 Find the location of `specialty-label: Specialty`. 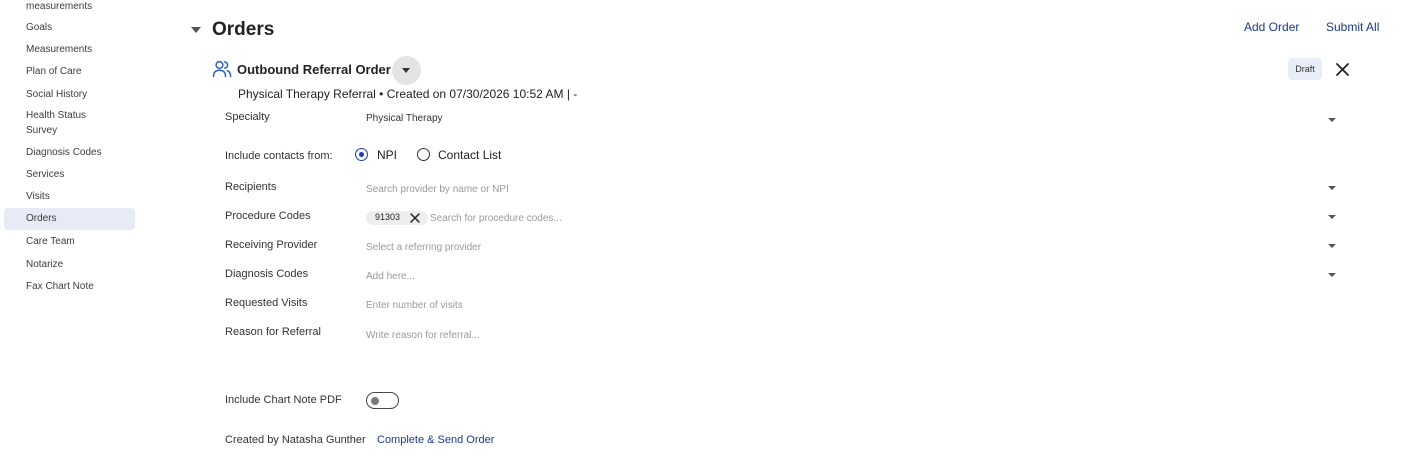

specialty-label: Specialty is located at coordinates (247, 117).